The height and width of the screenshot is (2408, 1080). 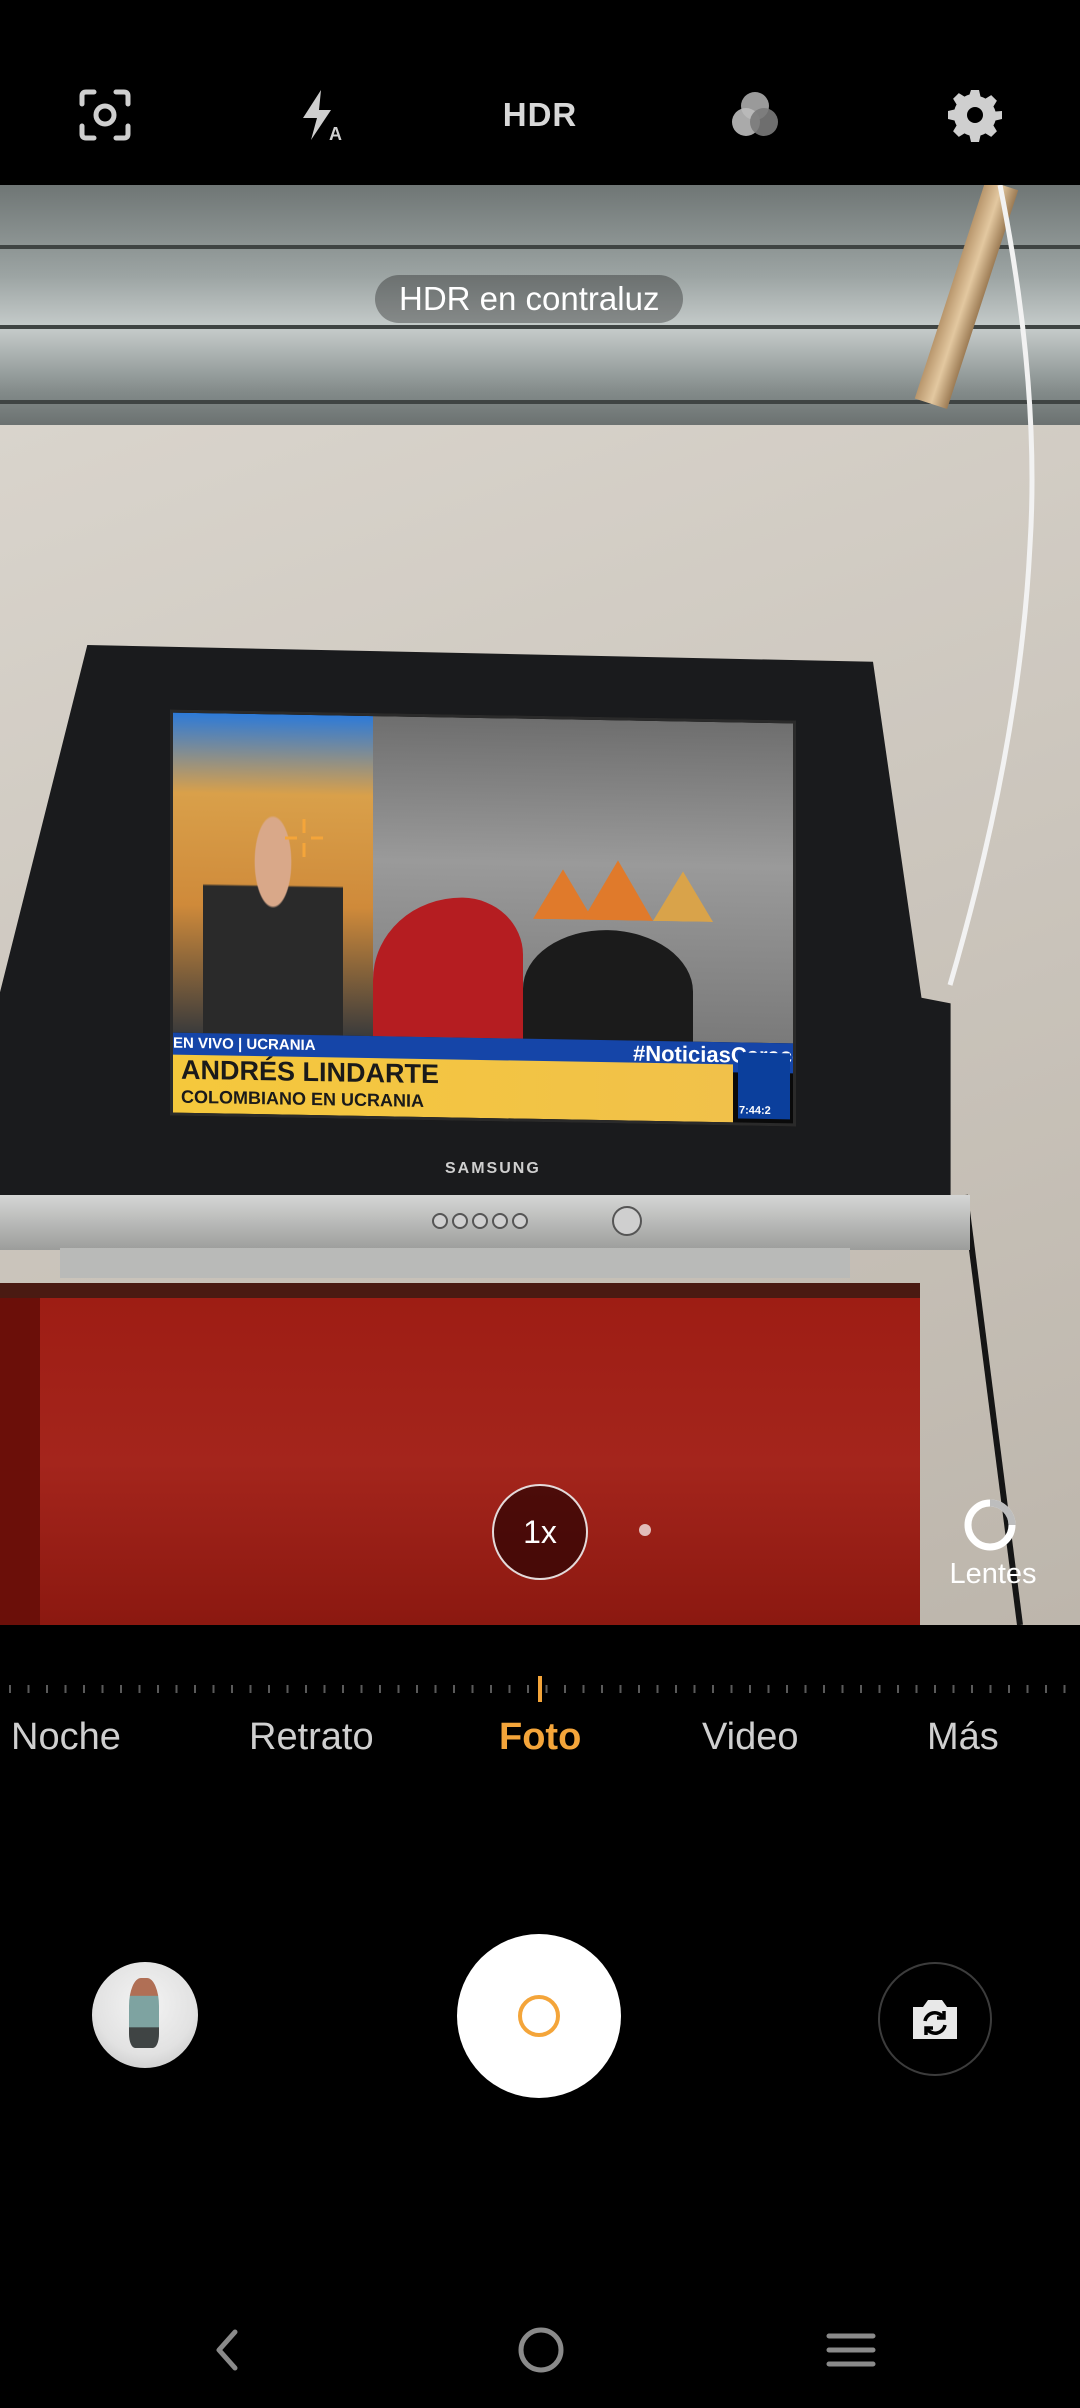 I want to click on focus-indicator-icon, so click(x=304, y=838).